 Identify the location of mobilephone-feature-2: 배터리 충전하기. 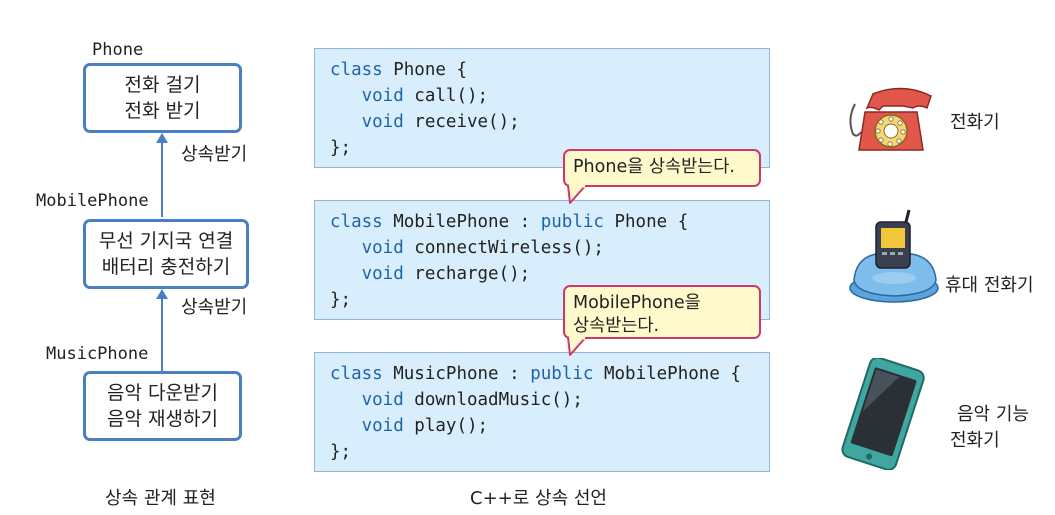
(166, 267).